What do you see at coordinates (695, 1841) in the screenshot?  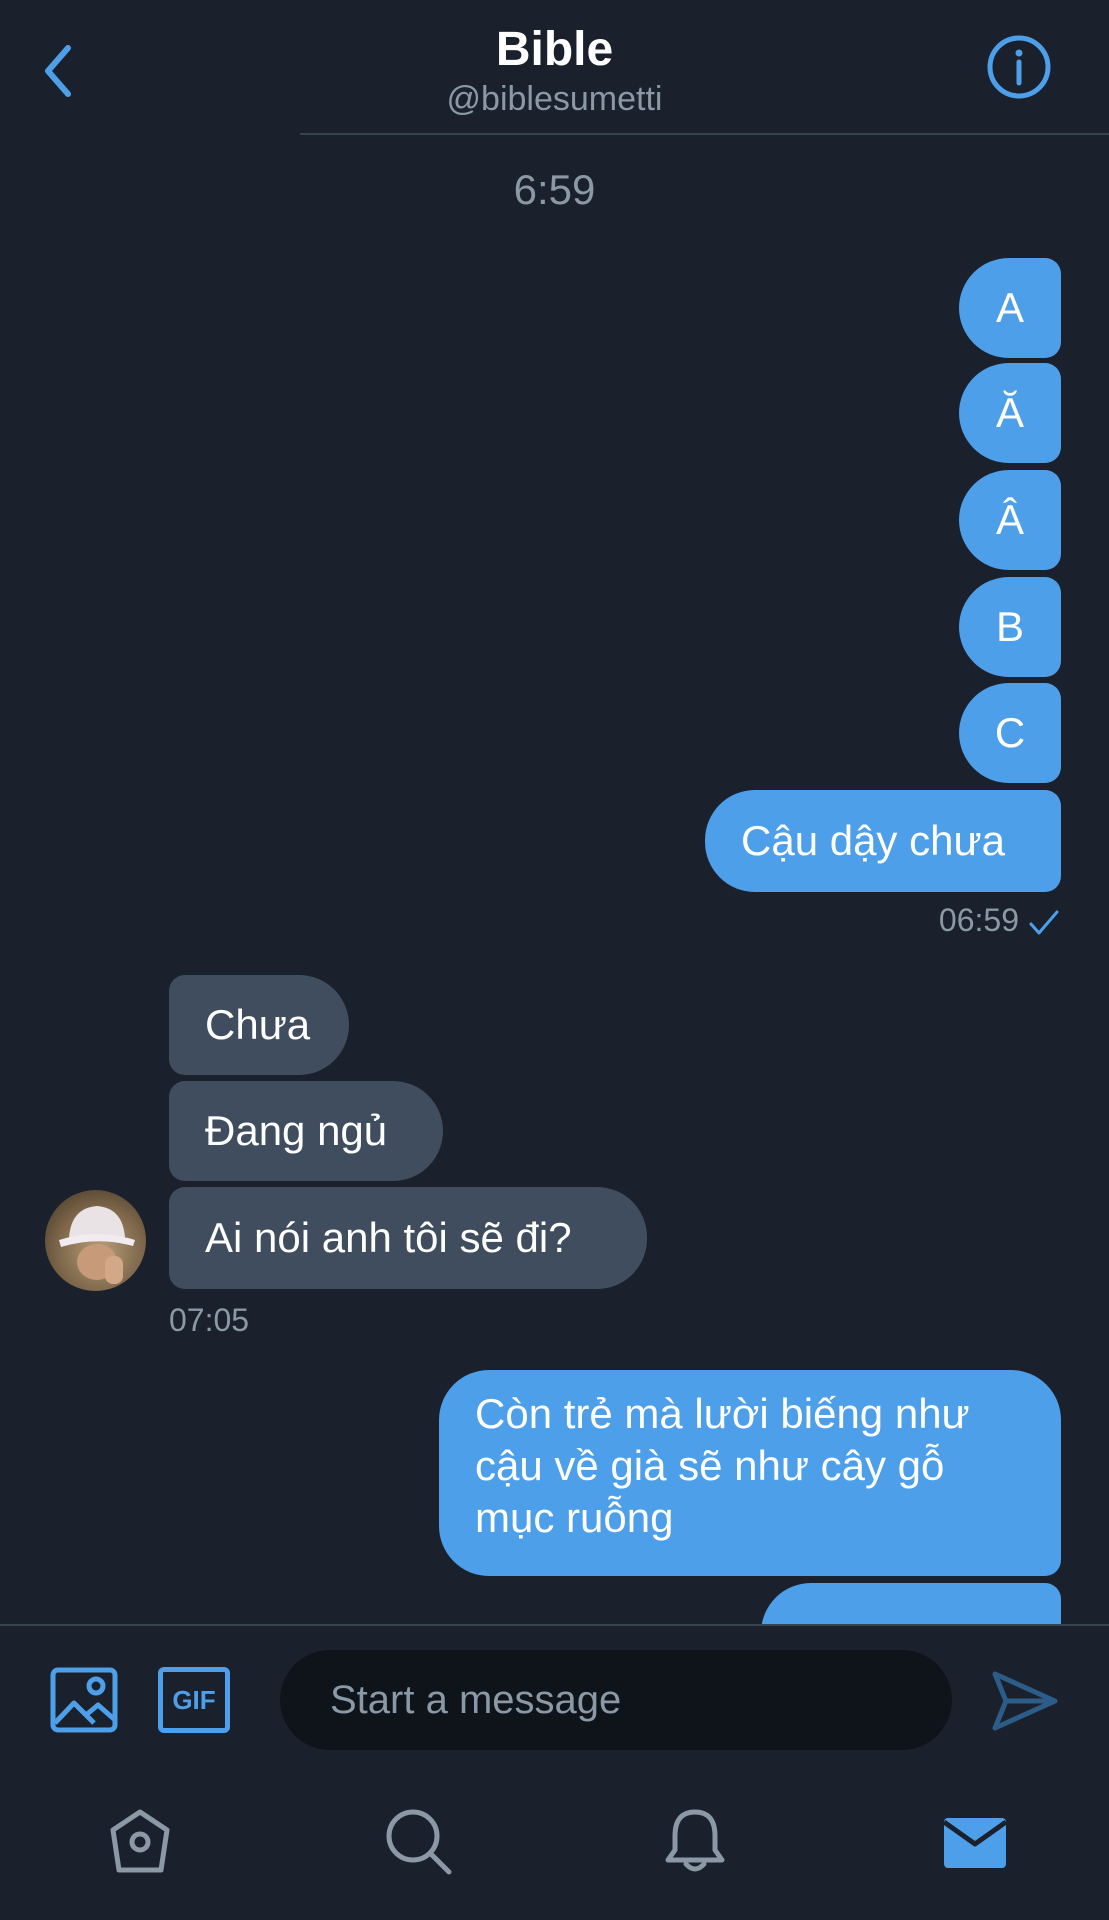 I see `bell-icon` at bounding box center [695, 1841].